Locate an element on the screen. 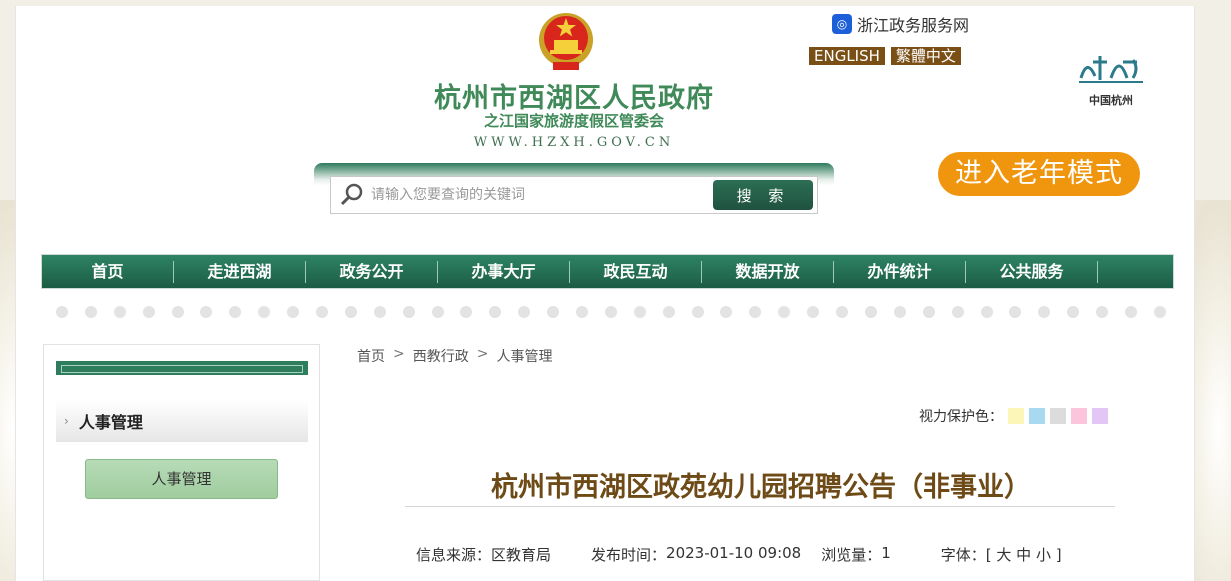  elder-mode-button: 进入老年模式 is located at coordinates (1039, 174).